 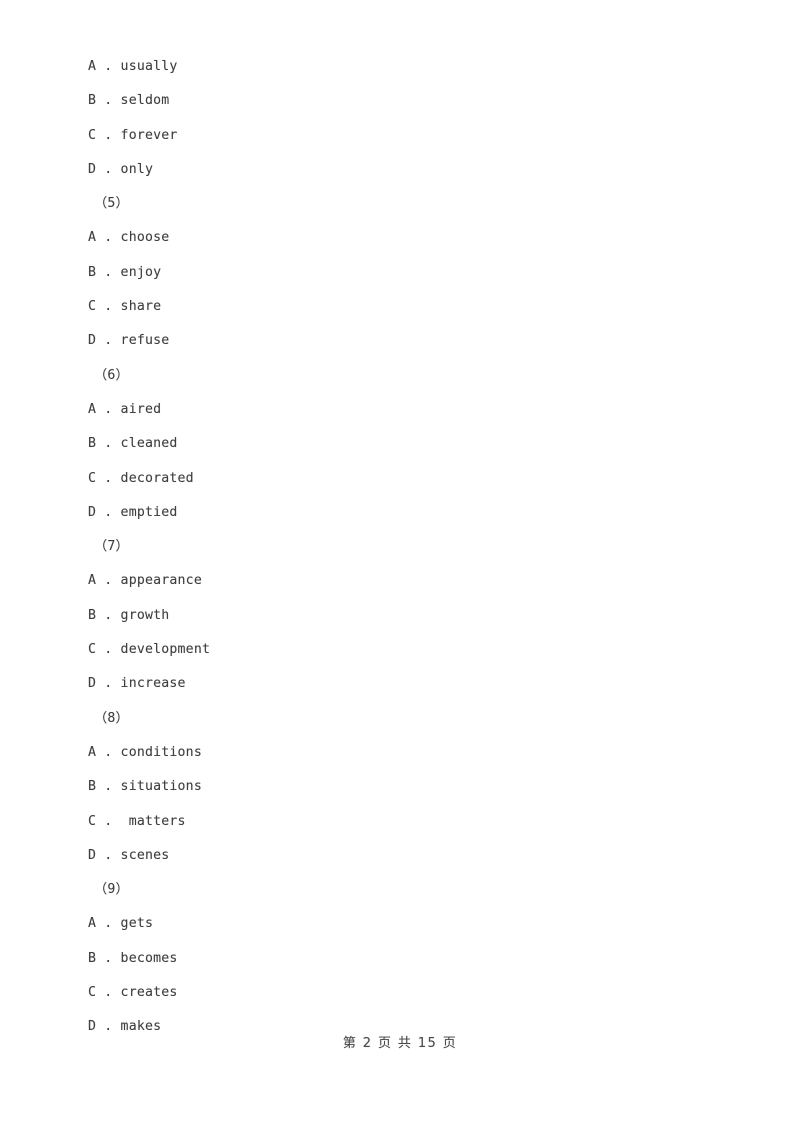 What do you see at coordinates (149, 650) in the screenshot?
I see `option-line: C . development` at bounding box center [149, 650].